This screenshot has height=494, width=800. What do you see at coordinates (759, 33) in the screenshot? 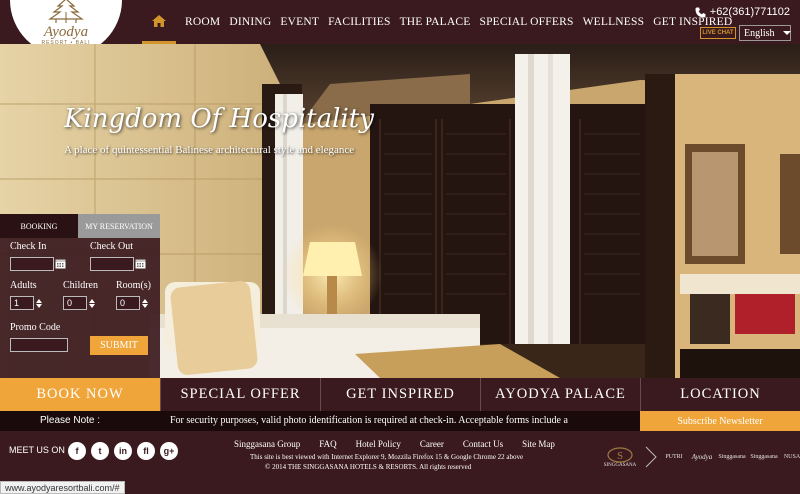
I see `language-value: English` at bounding box center [759, 33].